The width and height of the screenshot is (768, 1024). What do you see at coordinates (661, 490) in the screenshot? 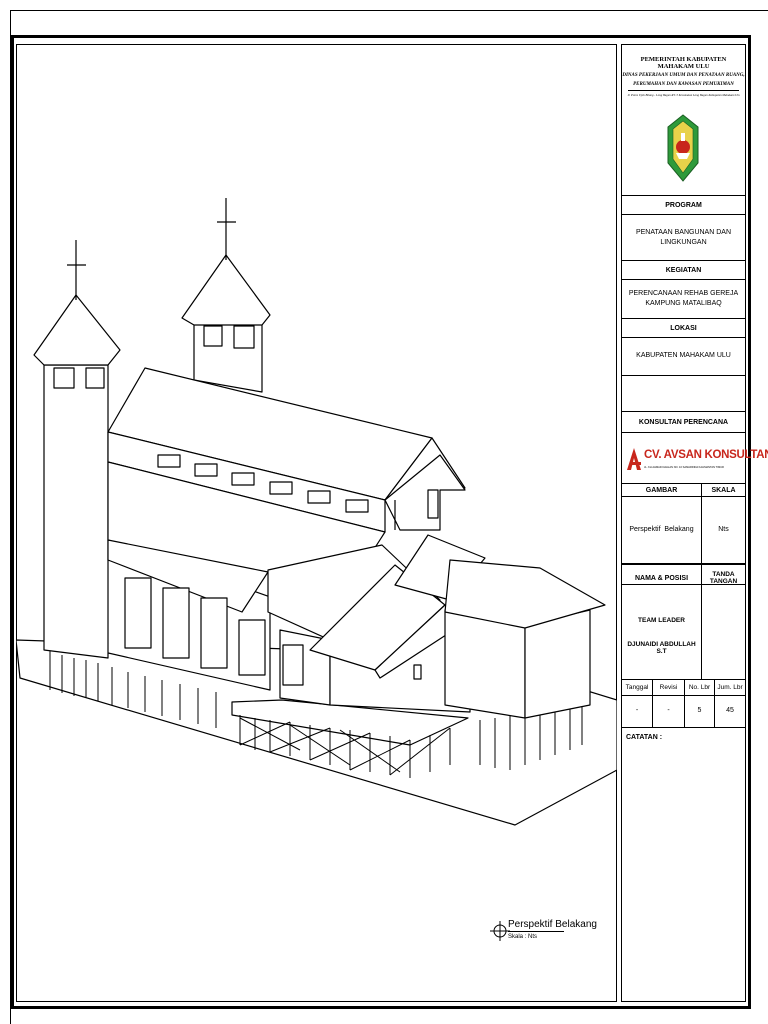
I see `gambar-label: GAMBAR` at bounding box center [661, 490].